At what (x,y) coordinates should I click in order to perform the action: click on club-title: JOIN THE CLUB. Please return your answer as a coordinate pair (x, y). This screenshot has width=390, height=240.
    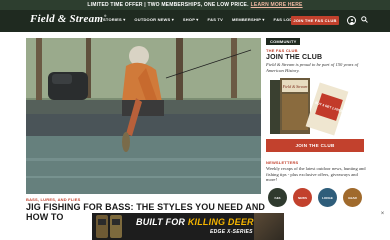
    Looking at the image, I should click on (294, 57).